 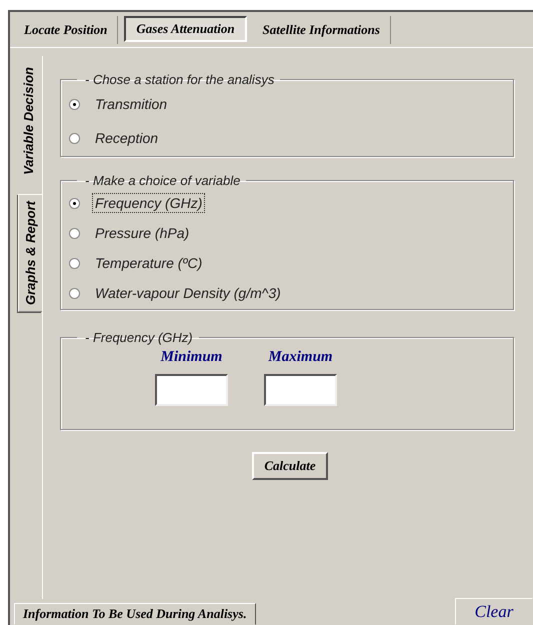 What do you see at coordinates (185, 29) in the screenshot?
I see `tab: Gases Attenuation` at bounding box center [185, 29].